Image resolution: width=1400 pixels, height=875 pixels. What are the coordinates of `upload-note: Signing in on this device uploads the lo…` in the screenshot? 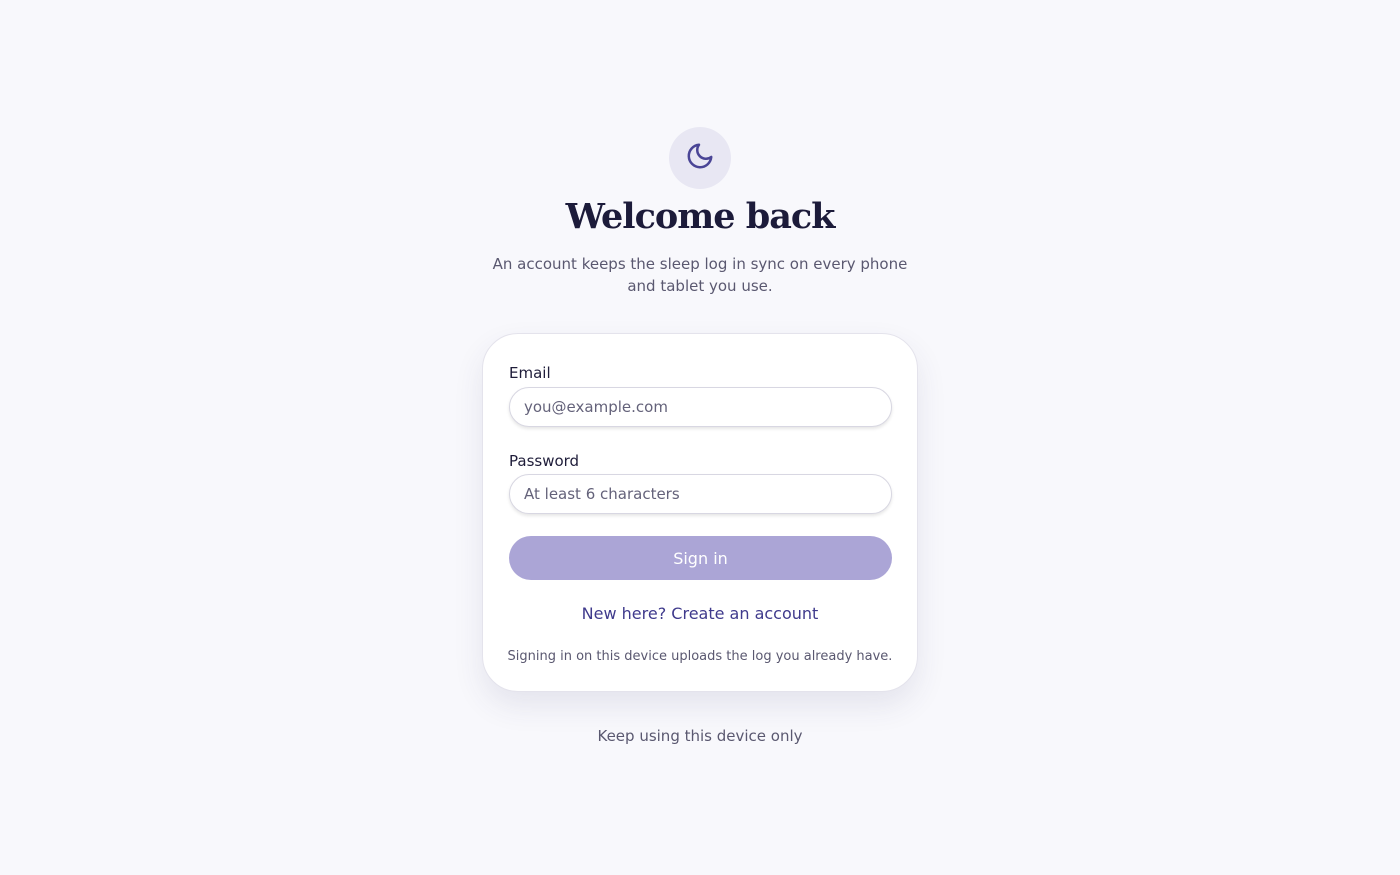 It's located at (700, 656).